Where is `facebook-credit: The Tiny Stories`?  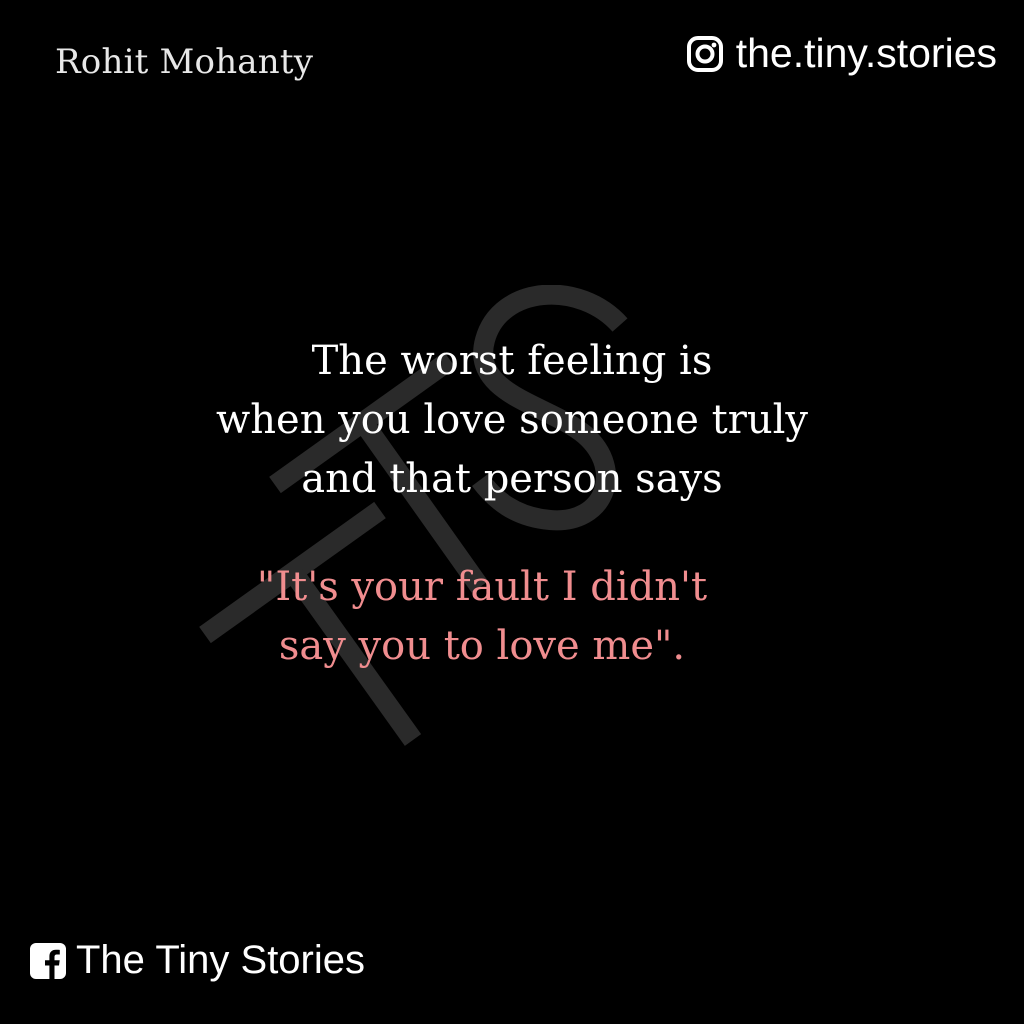
facebook-credit: The Tiny Stories is located at coordinates (197, 960).